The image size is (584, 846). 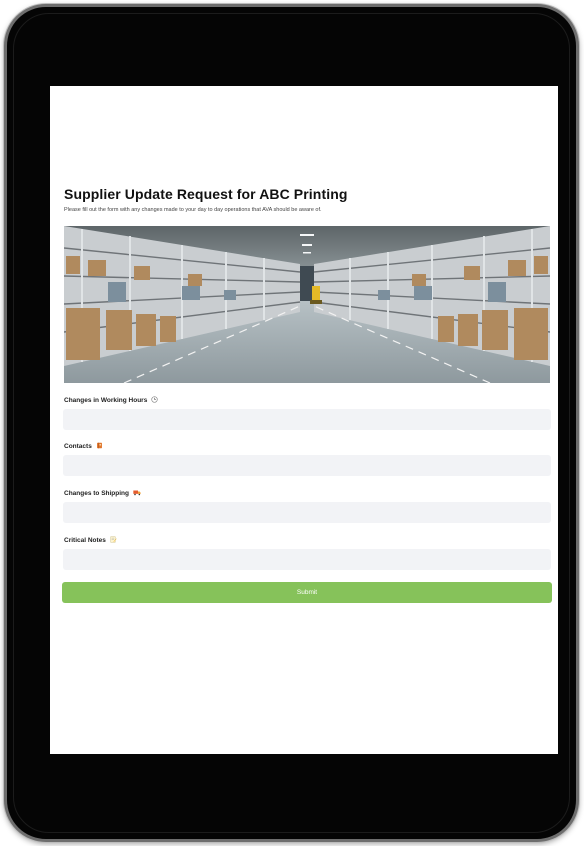 I want to click on shipping-input, so click(x=307, y=512).